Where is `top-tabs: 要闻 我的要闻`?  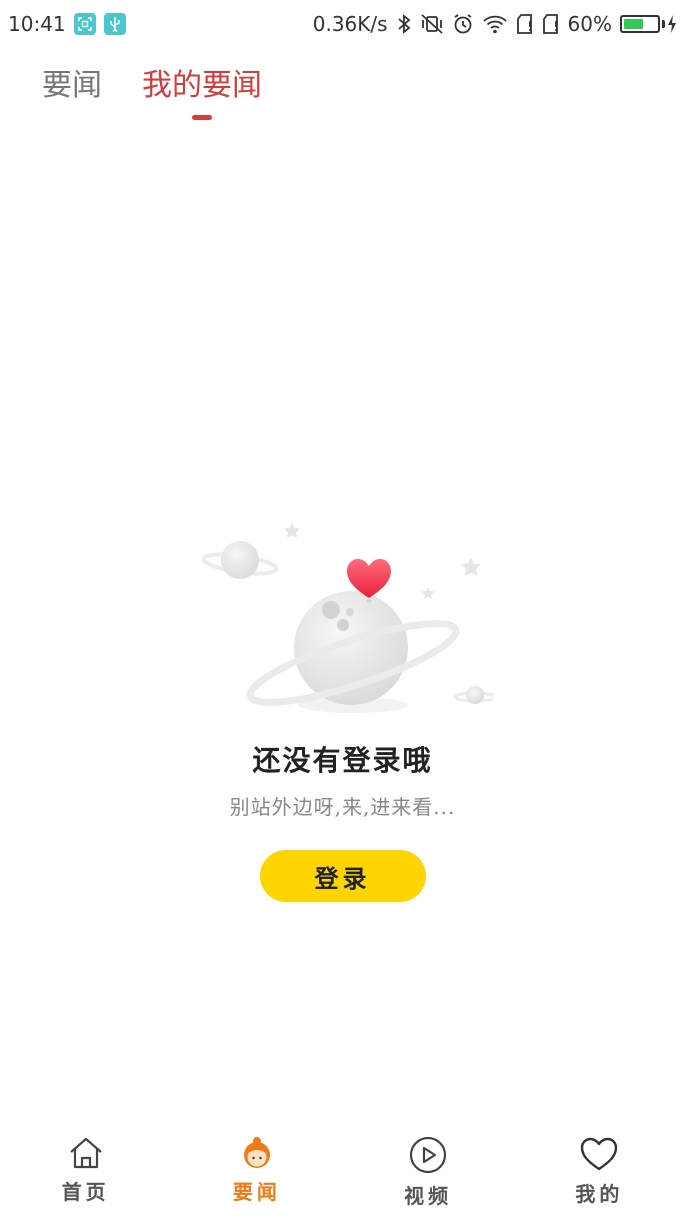 top-tabs: 要闻 我的要闻 is located at coordinates (152, 92).